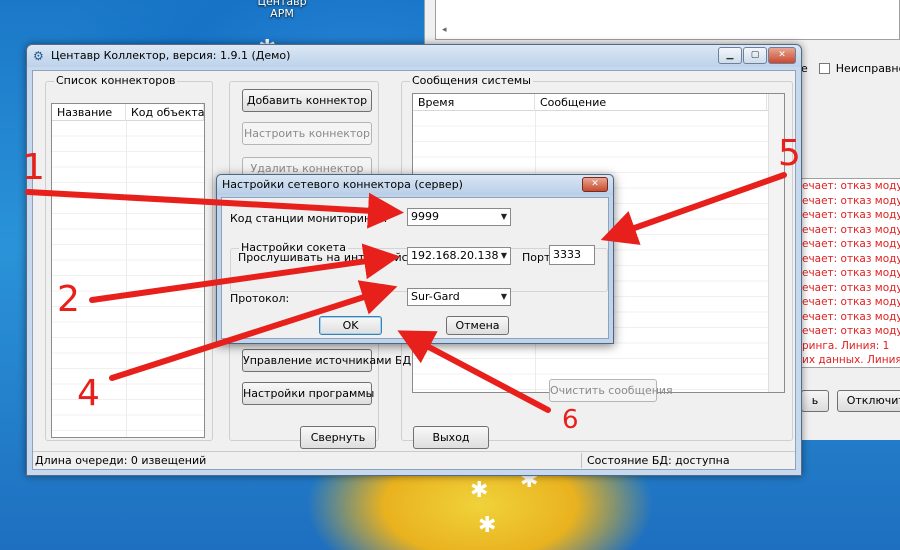 This screenshot has height=550, width=900. What do you see at coordinates (846, 345) in the screenshot?
I see `log-line: ринга. Линия: 1` at bounding box center [846, 345].